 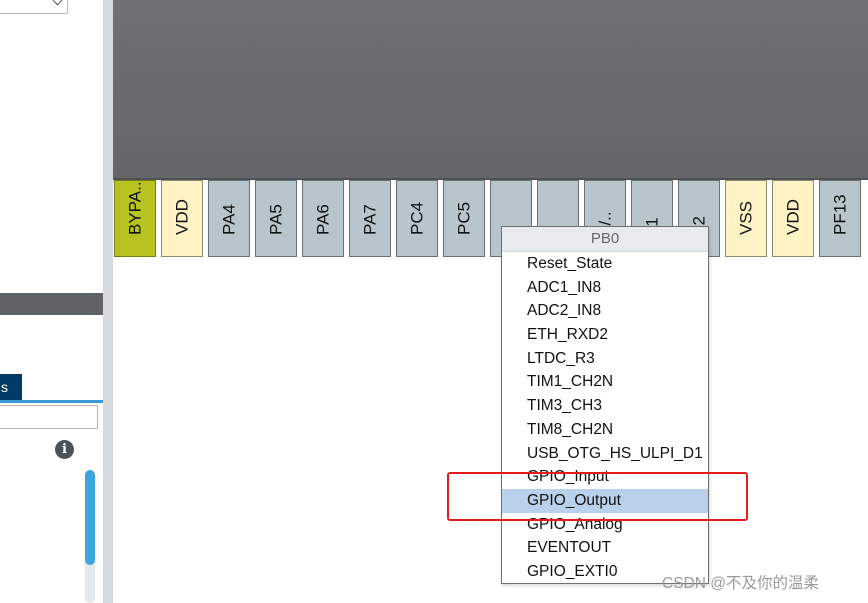 I want to click on pin: PA5, so click(x=276, y=218).